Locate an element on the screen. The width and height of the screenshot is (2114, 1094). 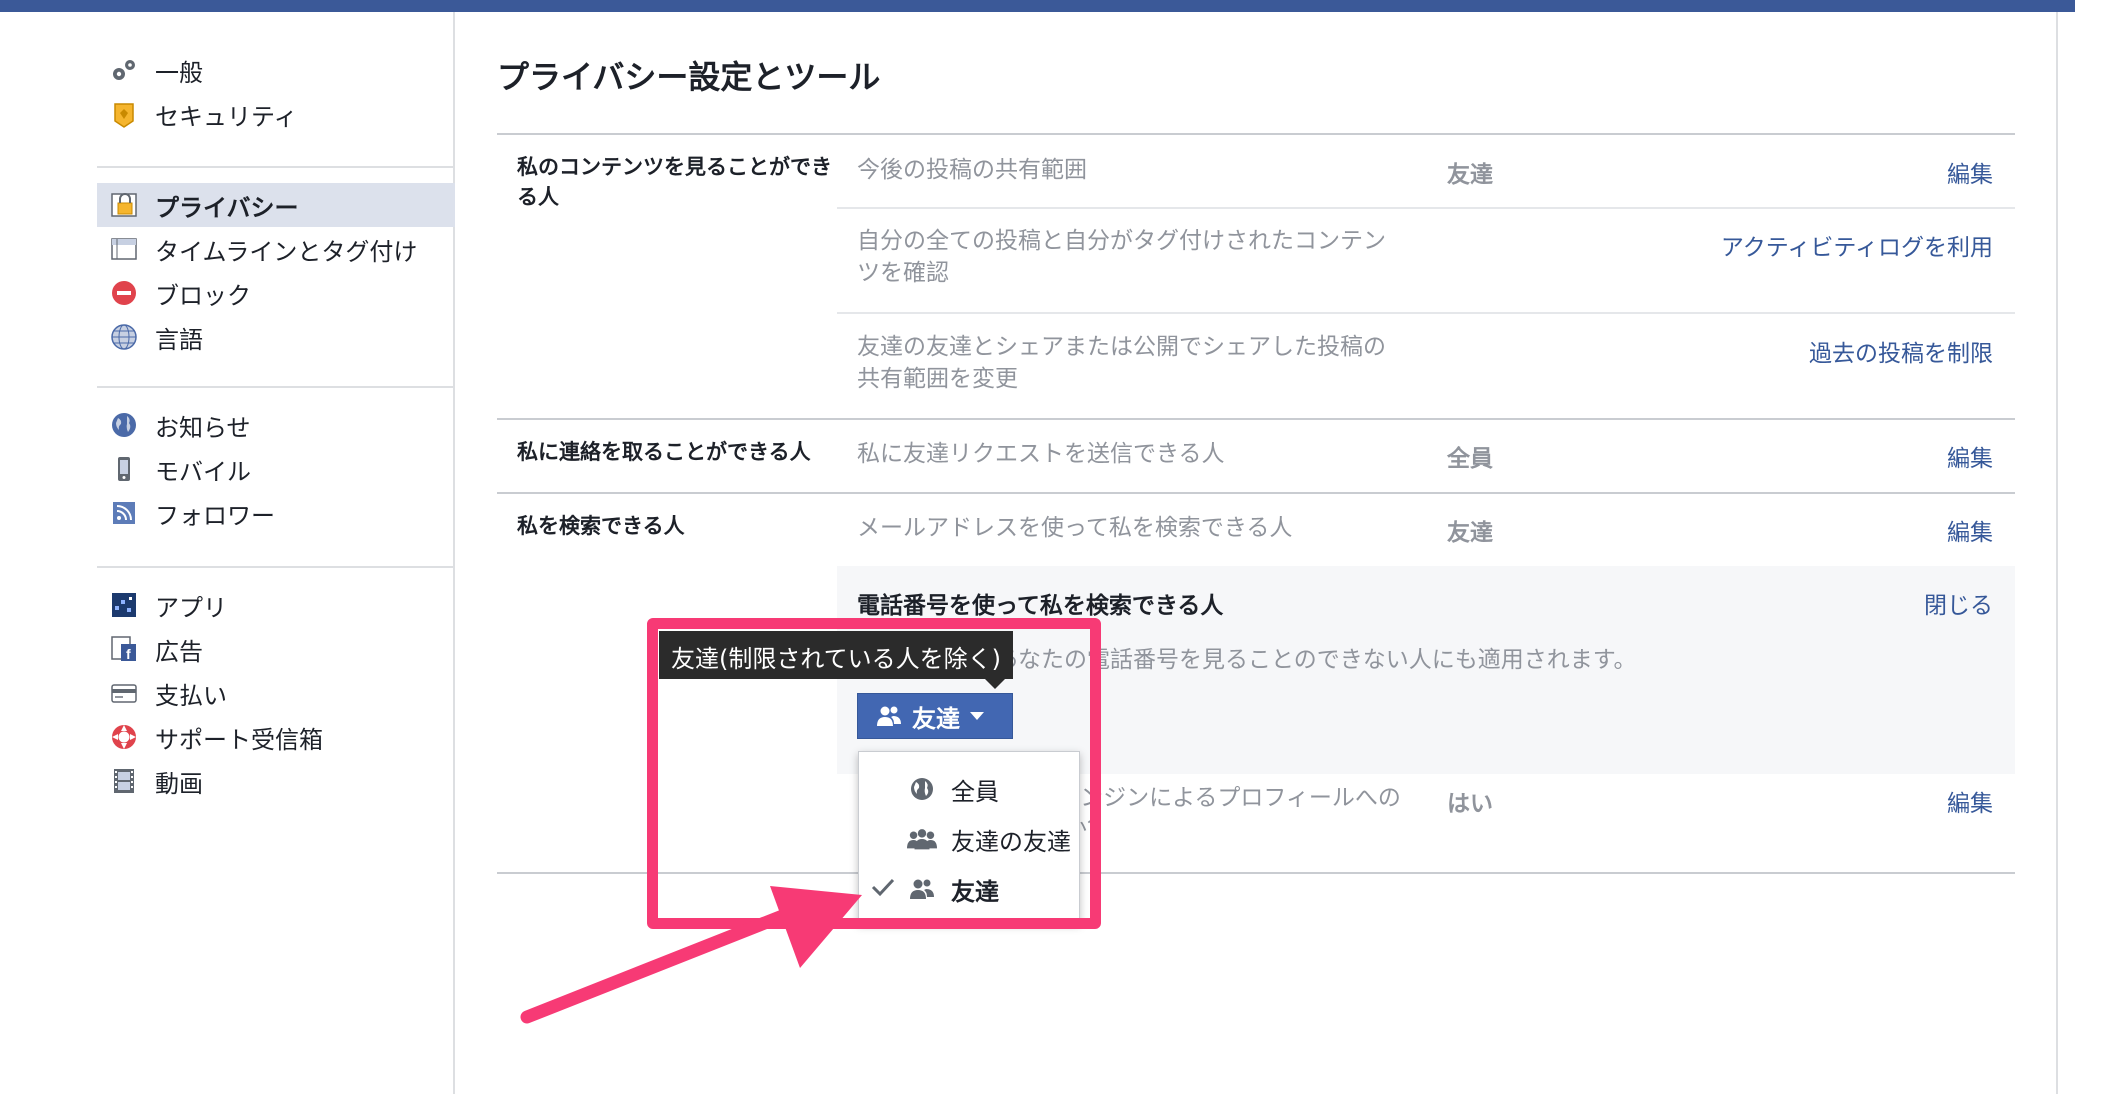
row-label-email-lookup: メールアドレスを使って私を検索できる人 is located at coordinates (1075, 528).